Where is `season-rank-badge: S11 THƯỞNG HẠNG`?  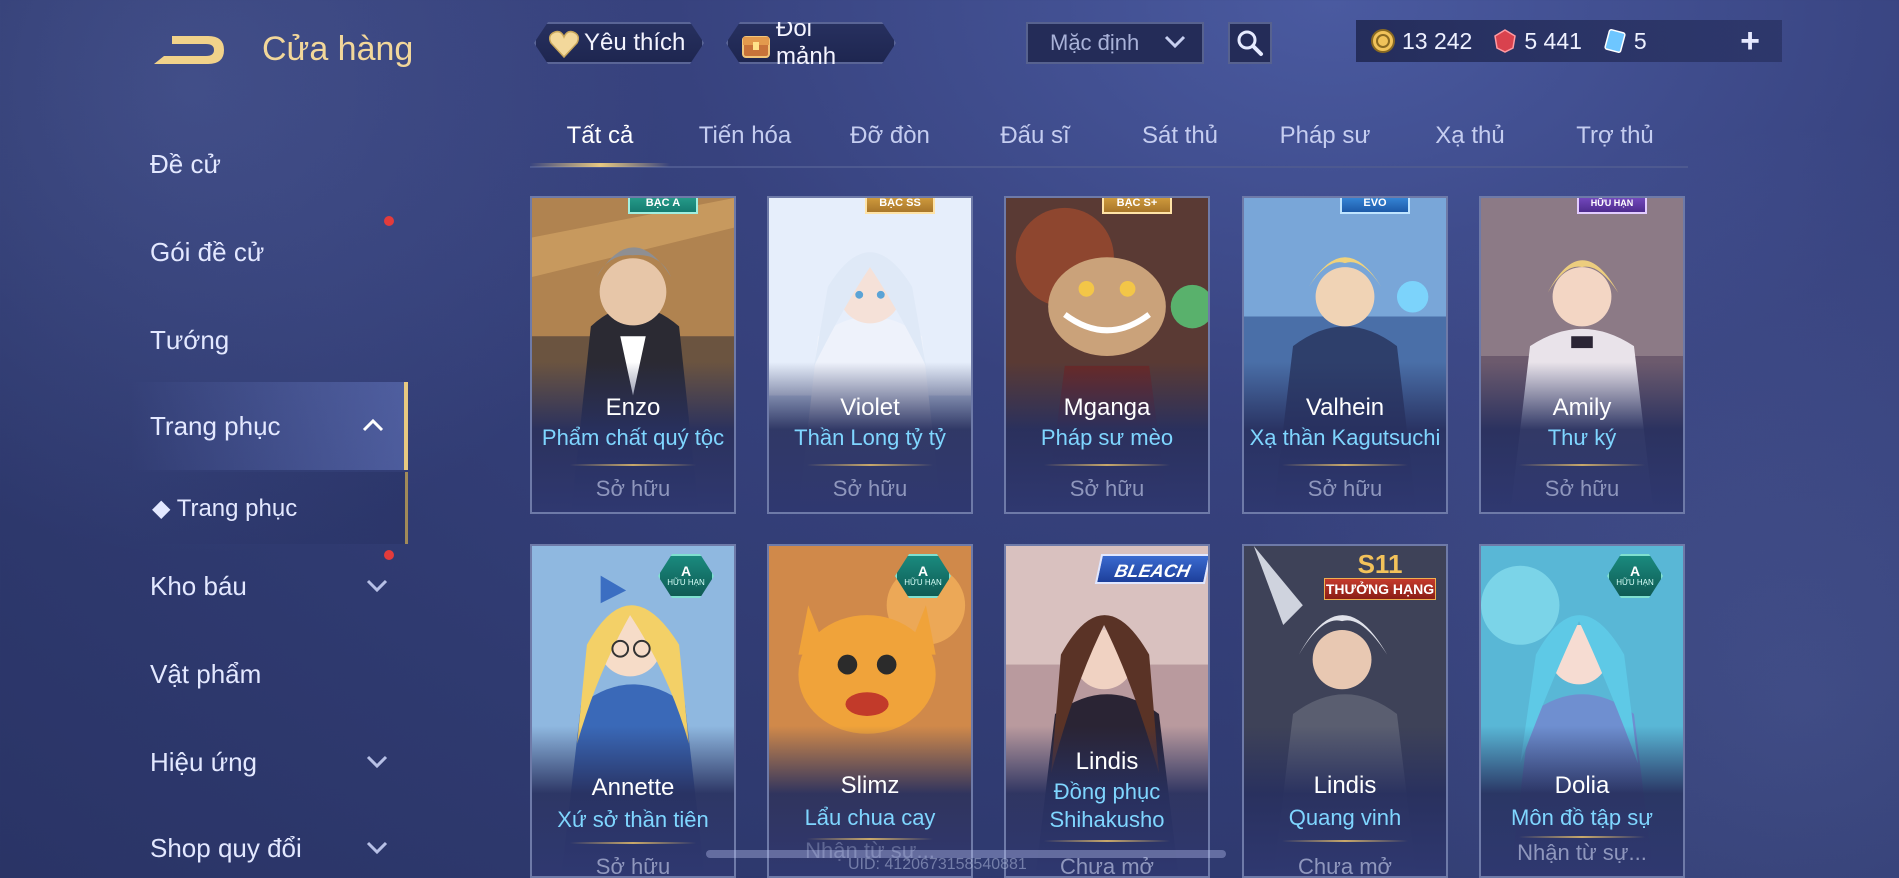
season-rank-badge: S11 THƯỞNG HẠNG is located at coordinates (1380, 578).